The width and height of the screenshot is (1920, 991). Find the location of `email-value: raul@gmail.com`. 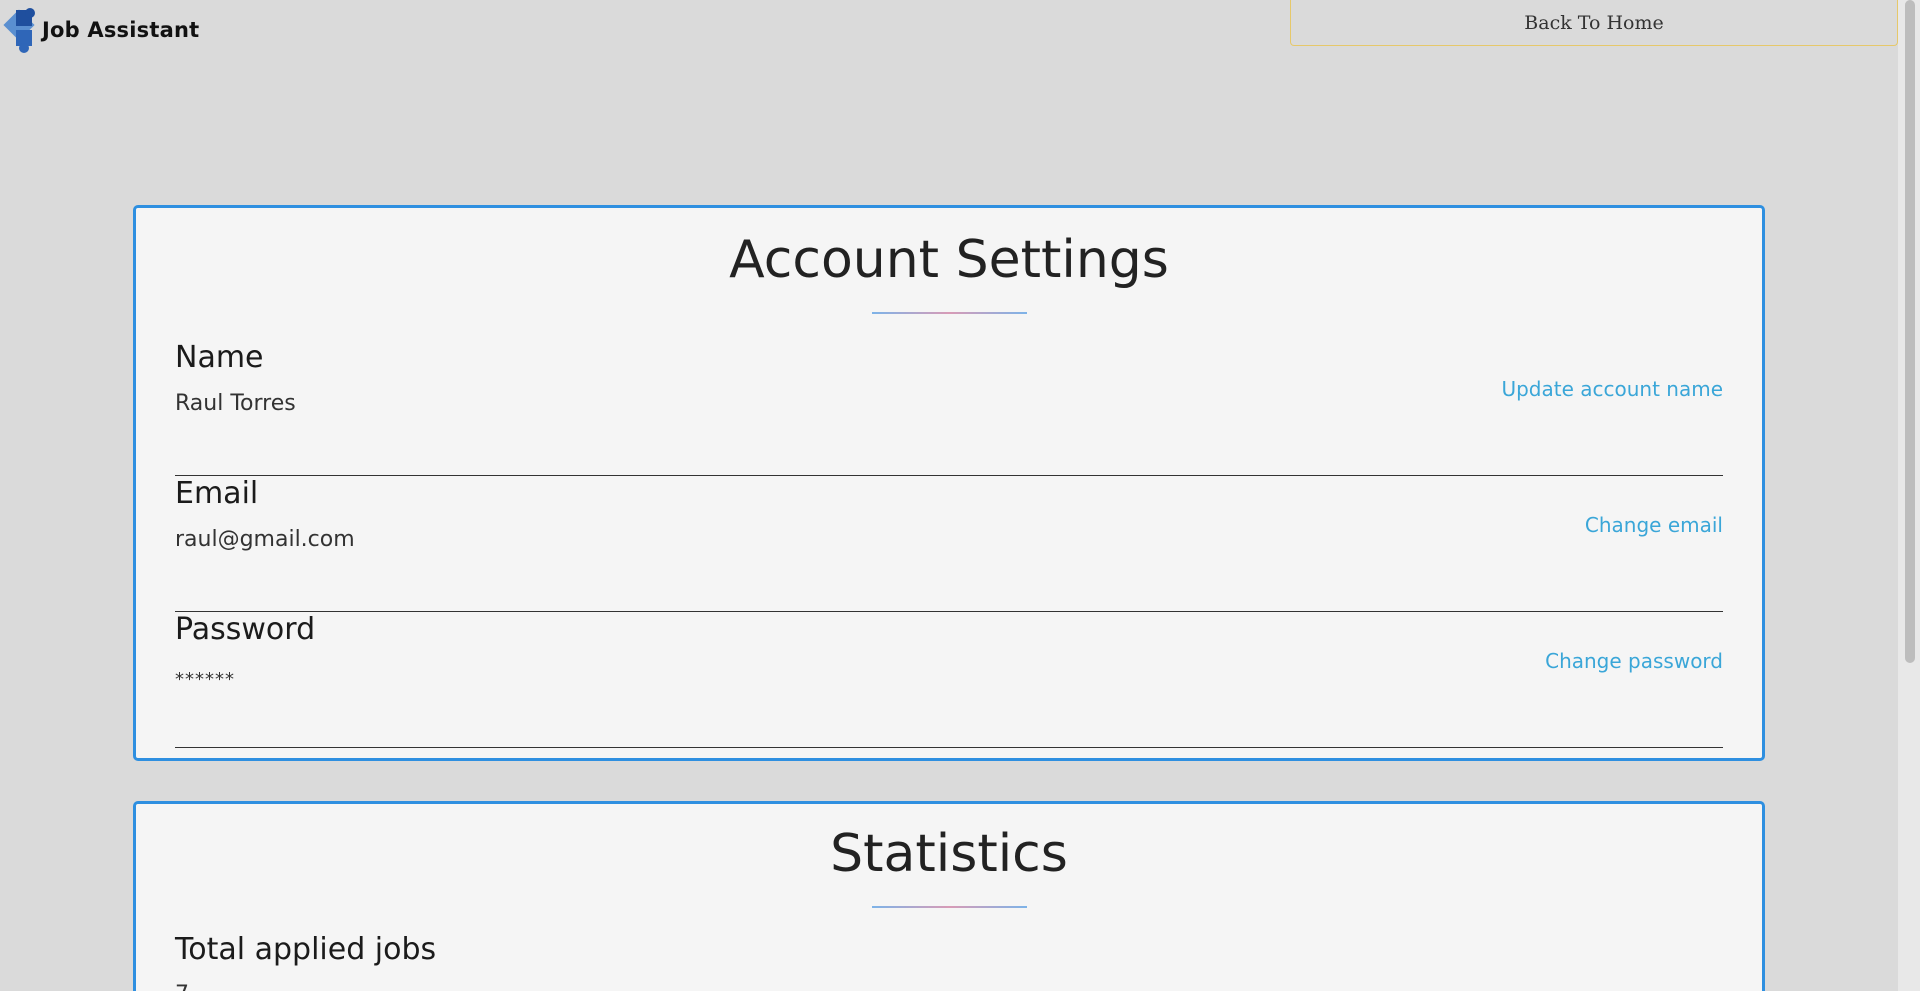

email-value: raul@gmail.com is located at coordinates (265, 539).